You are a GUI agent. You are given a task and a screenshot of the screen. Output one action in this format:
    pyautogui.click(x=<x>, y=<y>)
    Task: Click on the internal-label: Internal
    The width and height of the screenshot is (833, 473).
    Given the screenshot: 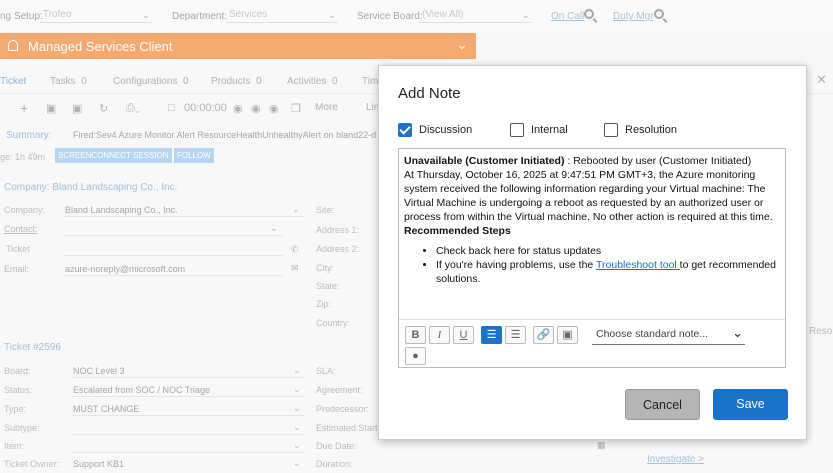 What is the action you would take?
    pyautogui.click(x=549, y=130)
    